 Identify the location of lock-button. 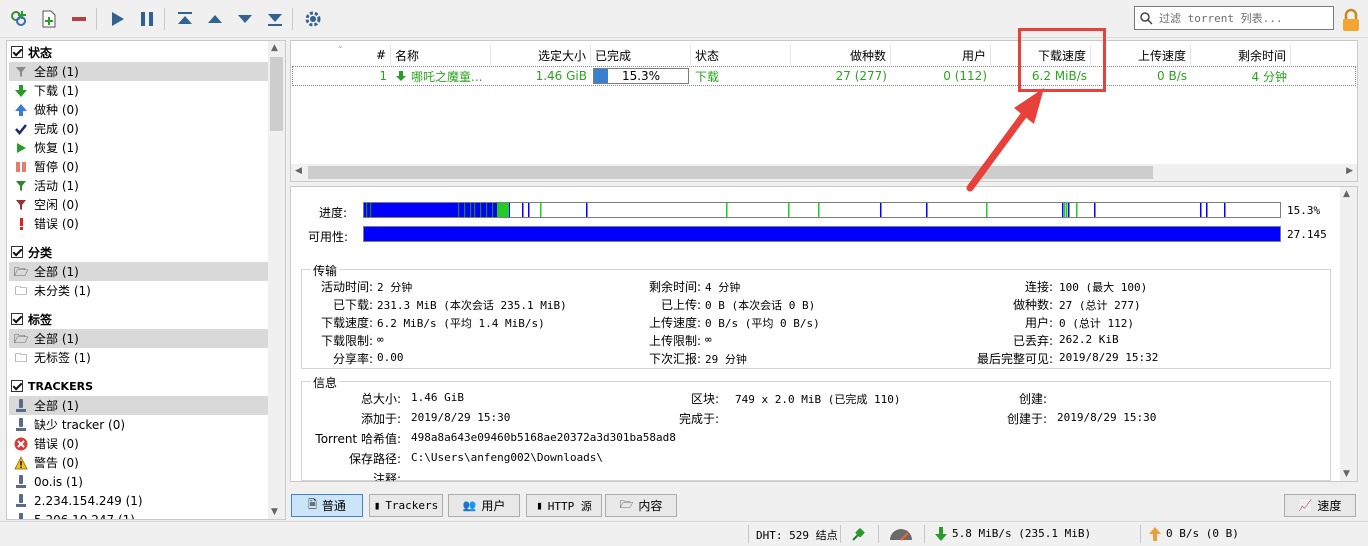
(1351, 20).